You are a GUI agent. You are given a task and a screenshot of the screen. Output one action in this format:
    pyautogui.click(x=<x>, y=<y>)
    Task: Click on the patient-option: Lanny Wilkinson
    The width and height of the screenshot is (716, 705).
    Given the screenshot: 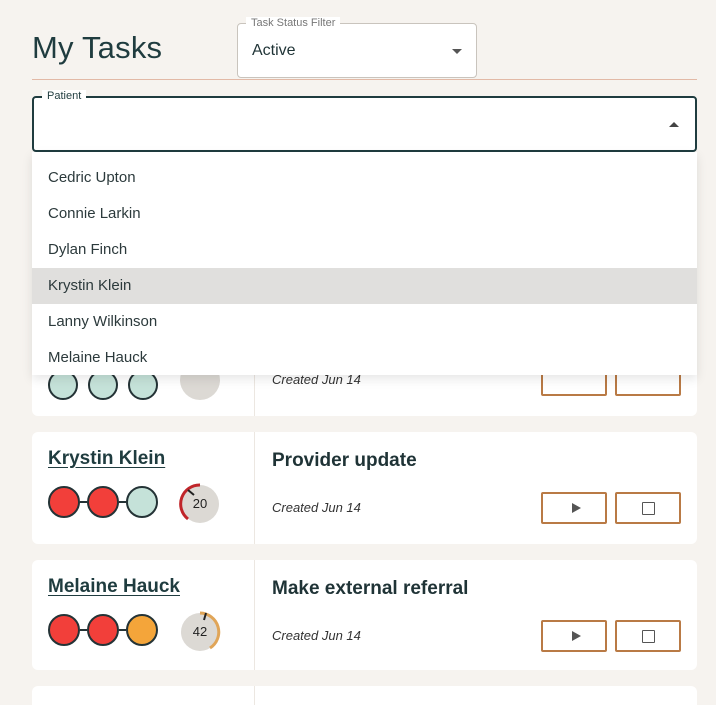 What is the action you would take?
    pyautogui.click(x=364, y=322)
    